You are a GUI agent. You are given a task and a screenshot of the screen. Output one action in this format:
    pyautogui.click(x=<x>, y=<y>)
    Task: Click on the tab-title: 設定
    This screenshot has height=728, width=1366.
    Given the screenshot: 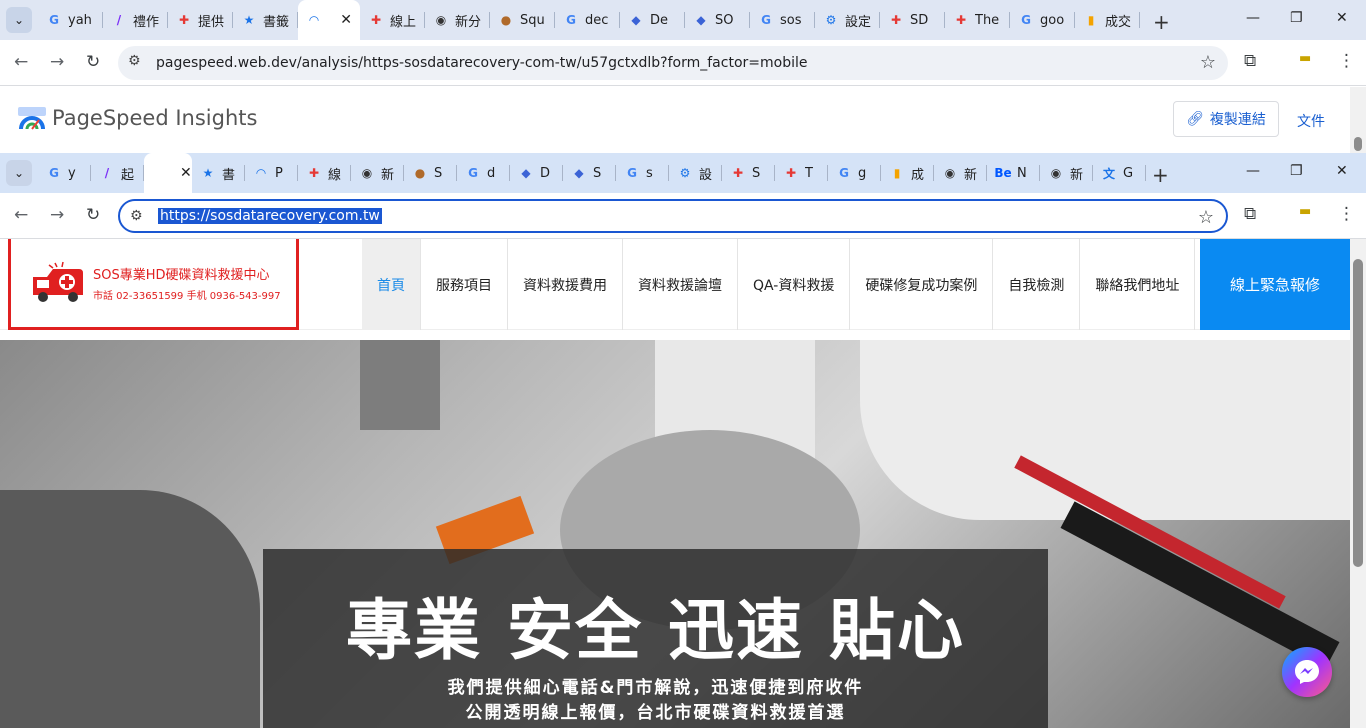 What is the action you would take?
    pyautogui.click(x=858, y=22)
    